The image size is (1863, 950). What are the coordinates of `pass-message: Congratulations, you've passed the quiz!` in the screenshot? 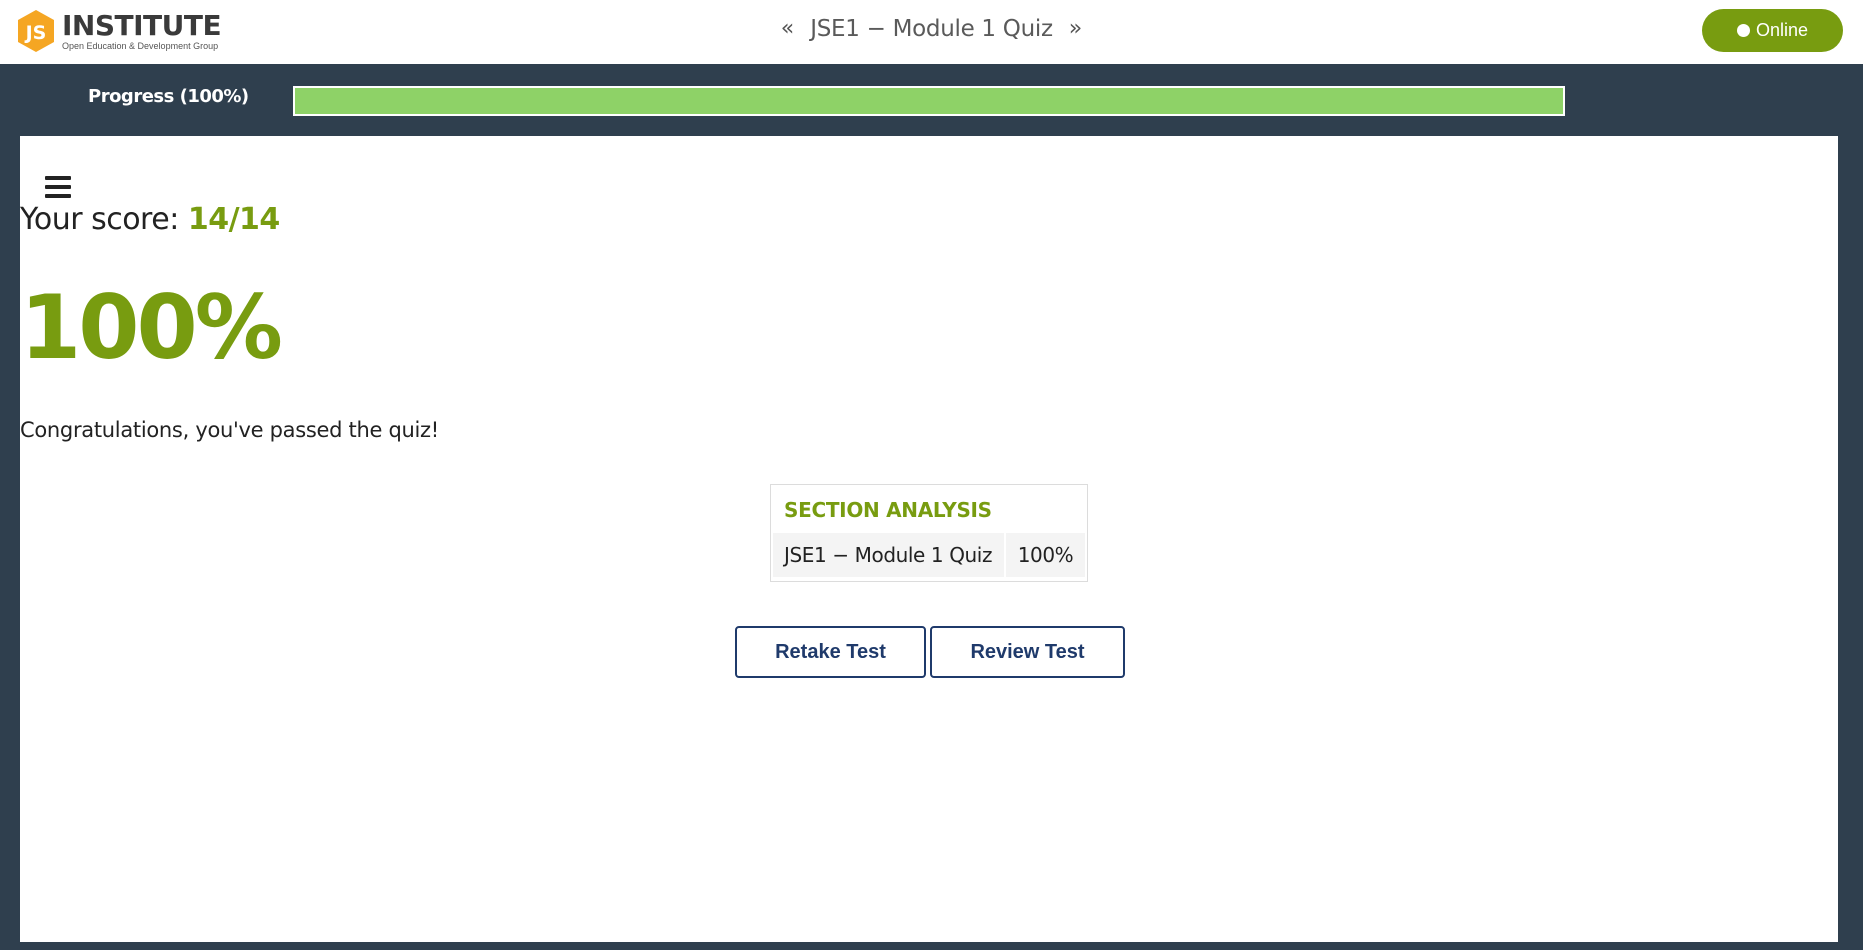 It's located at (229, 430).